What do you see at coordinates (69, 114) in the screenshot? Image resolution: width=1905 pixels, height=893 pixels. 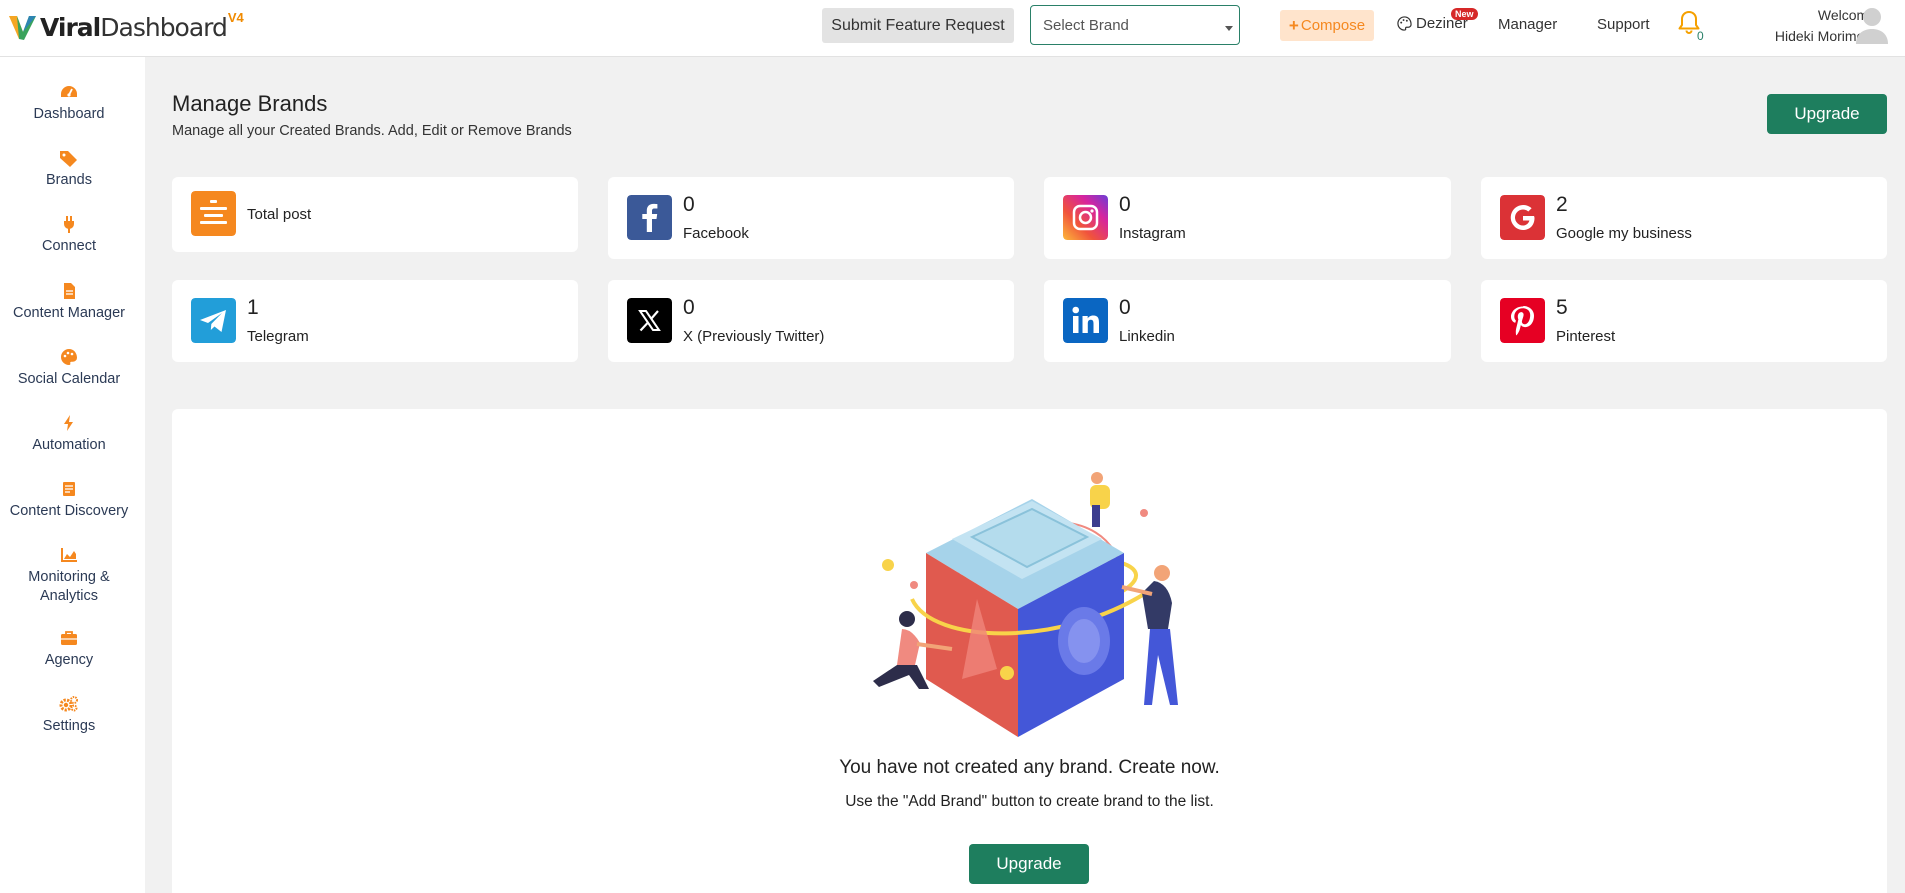 I see `sidebar-item-label: Dashboard` at bounding box center [69, 114].